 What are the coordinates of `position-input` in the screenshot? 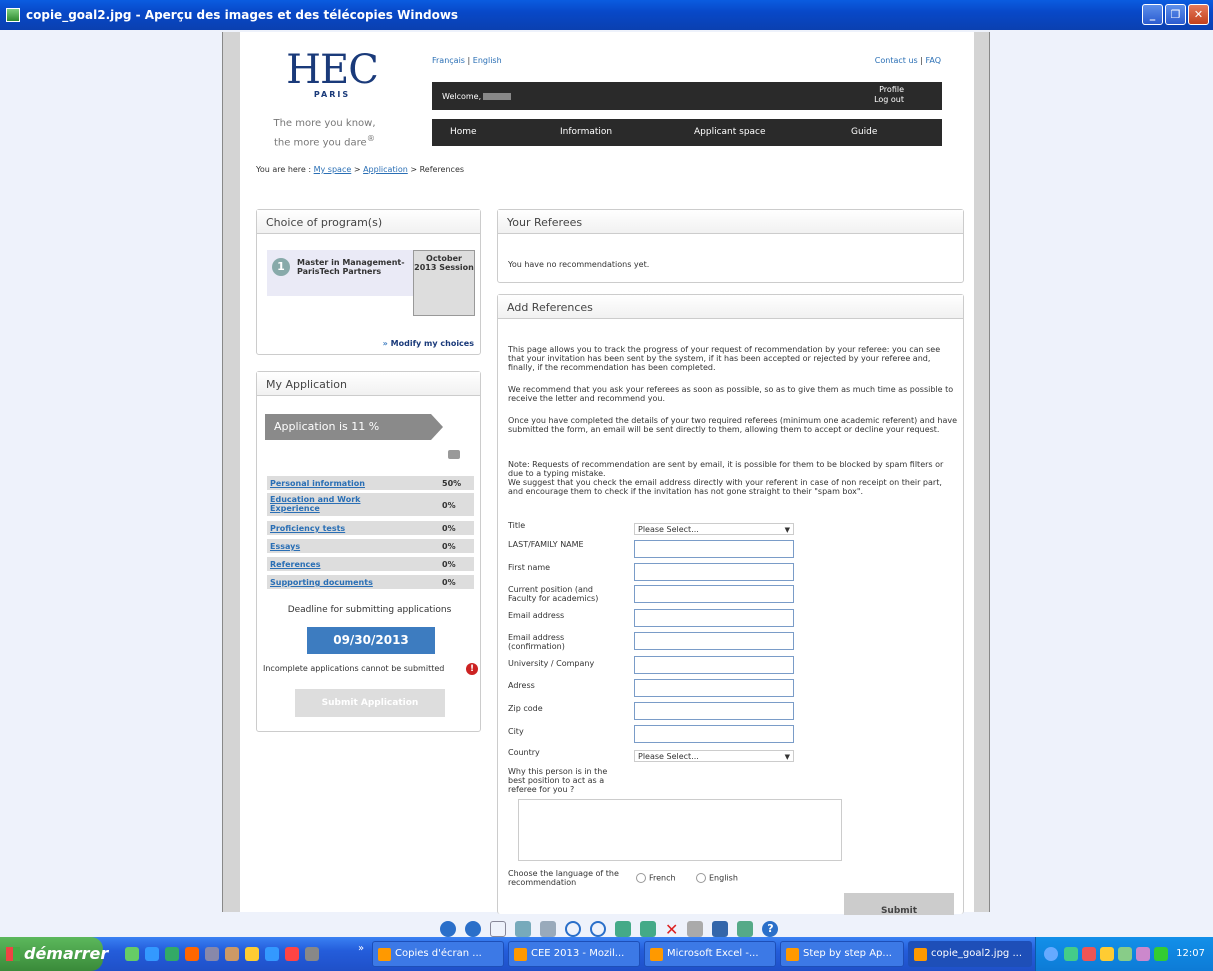 It's located at (714, 594).